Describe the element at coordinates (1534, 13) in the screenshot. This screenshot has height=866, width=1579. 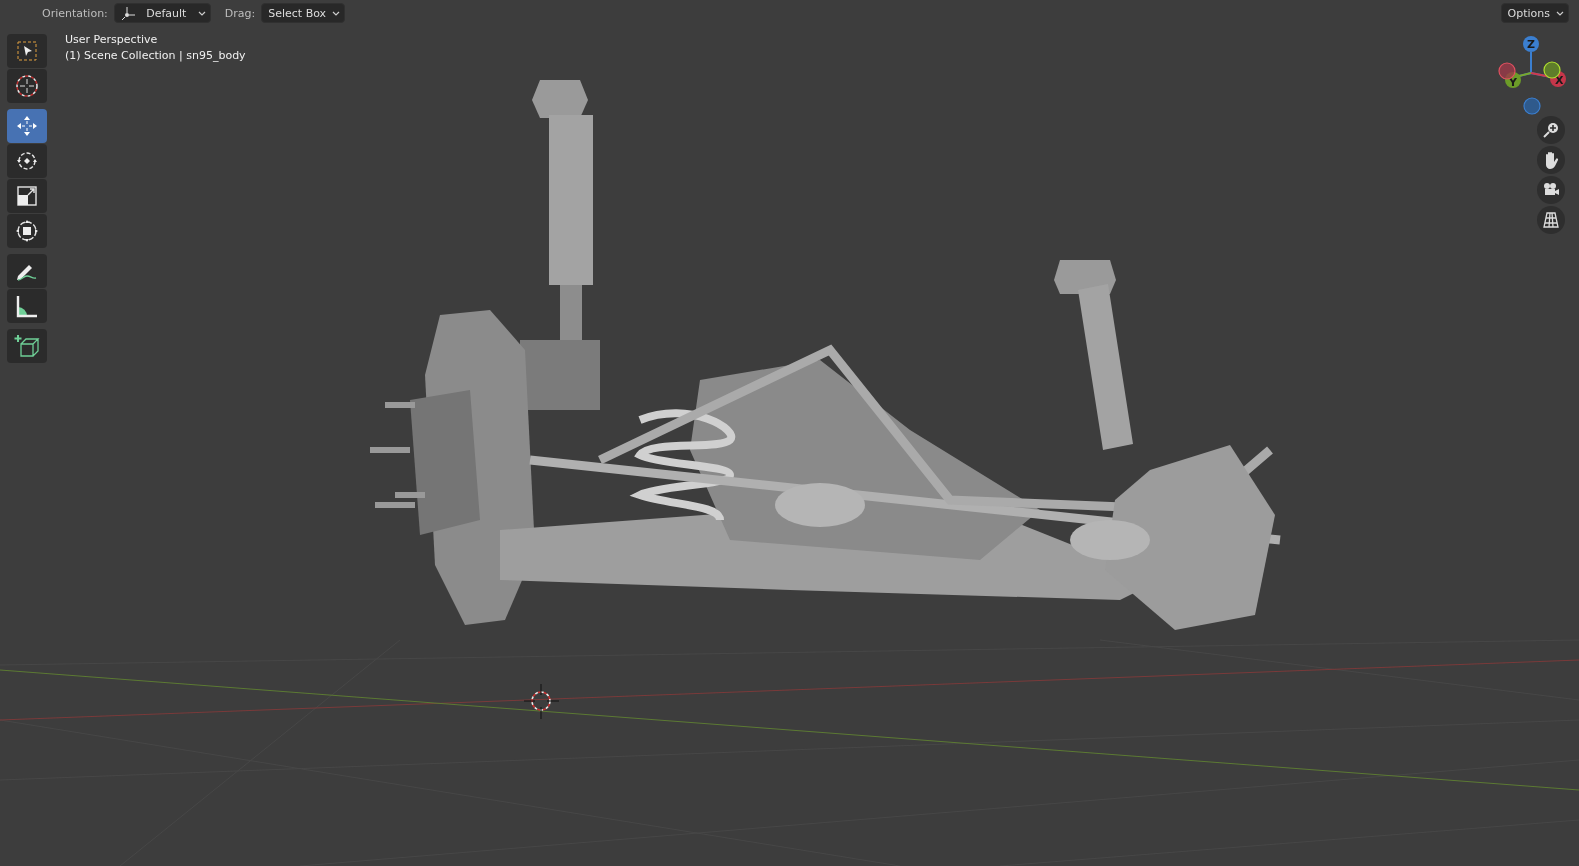
I see `options-dropdown: Options` at that location.